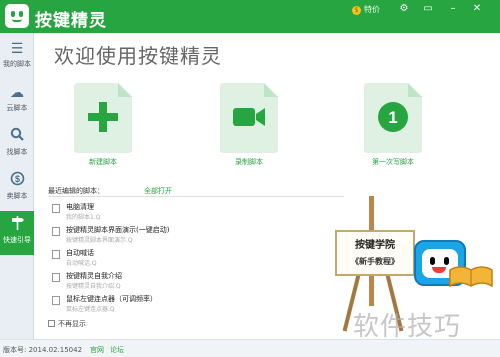 This screenshot has height=357, width=500. What do you see at coordinates (428, 8) in the screenshot?
I see `menu-icon: ▭` at bounding box center [428, 8].